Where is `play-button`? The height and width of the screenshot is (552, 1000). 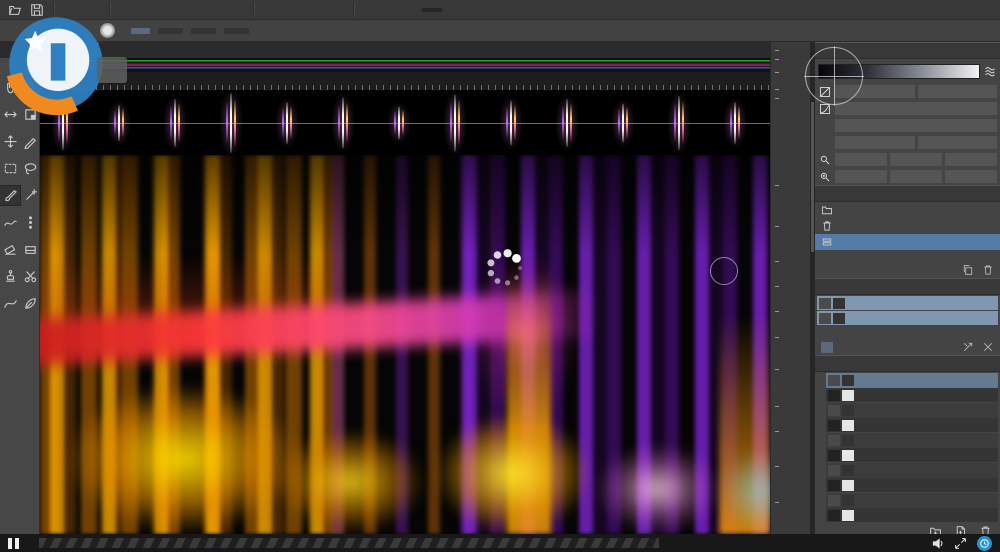
play-button is located at coordinates (293, 10).